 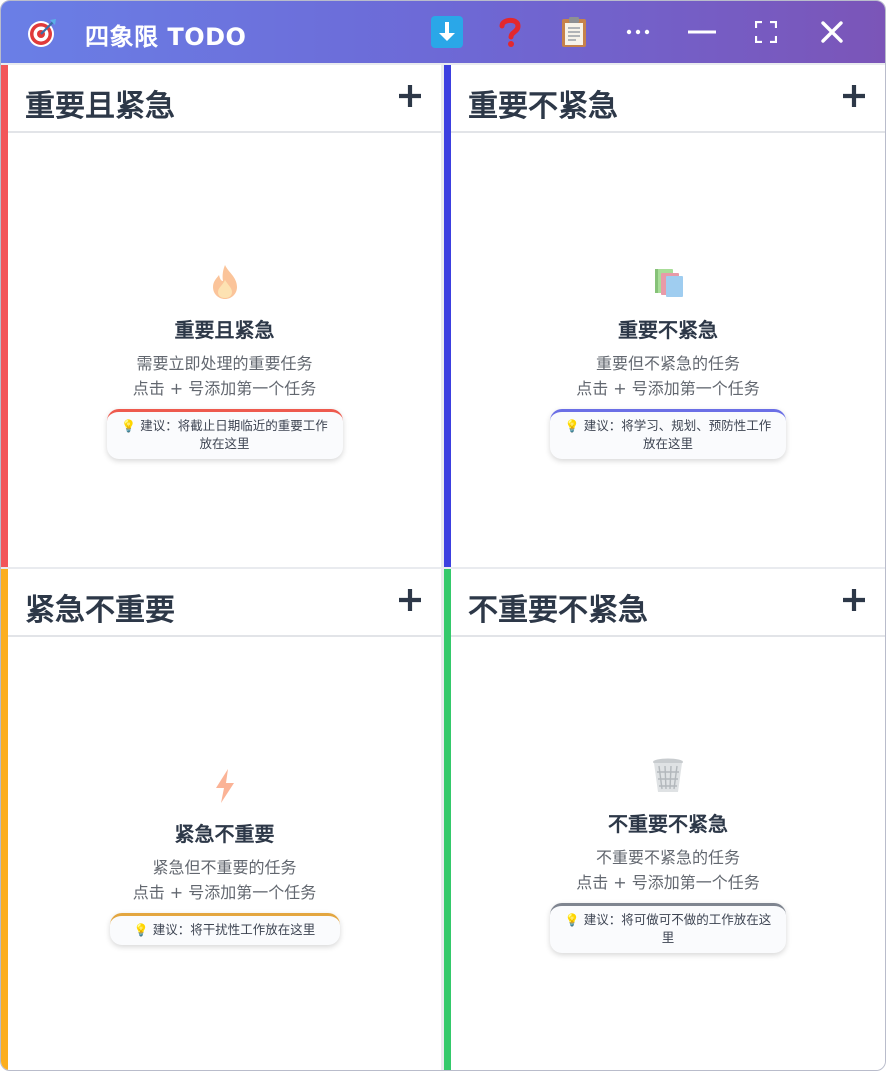 I want to click on quadrant-title: 紧急不重要, so click(x=100, y=610).